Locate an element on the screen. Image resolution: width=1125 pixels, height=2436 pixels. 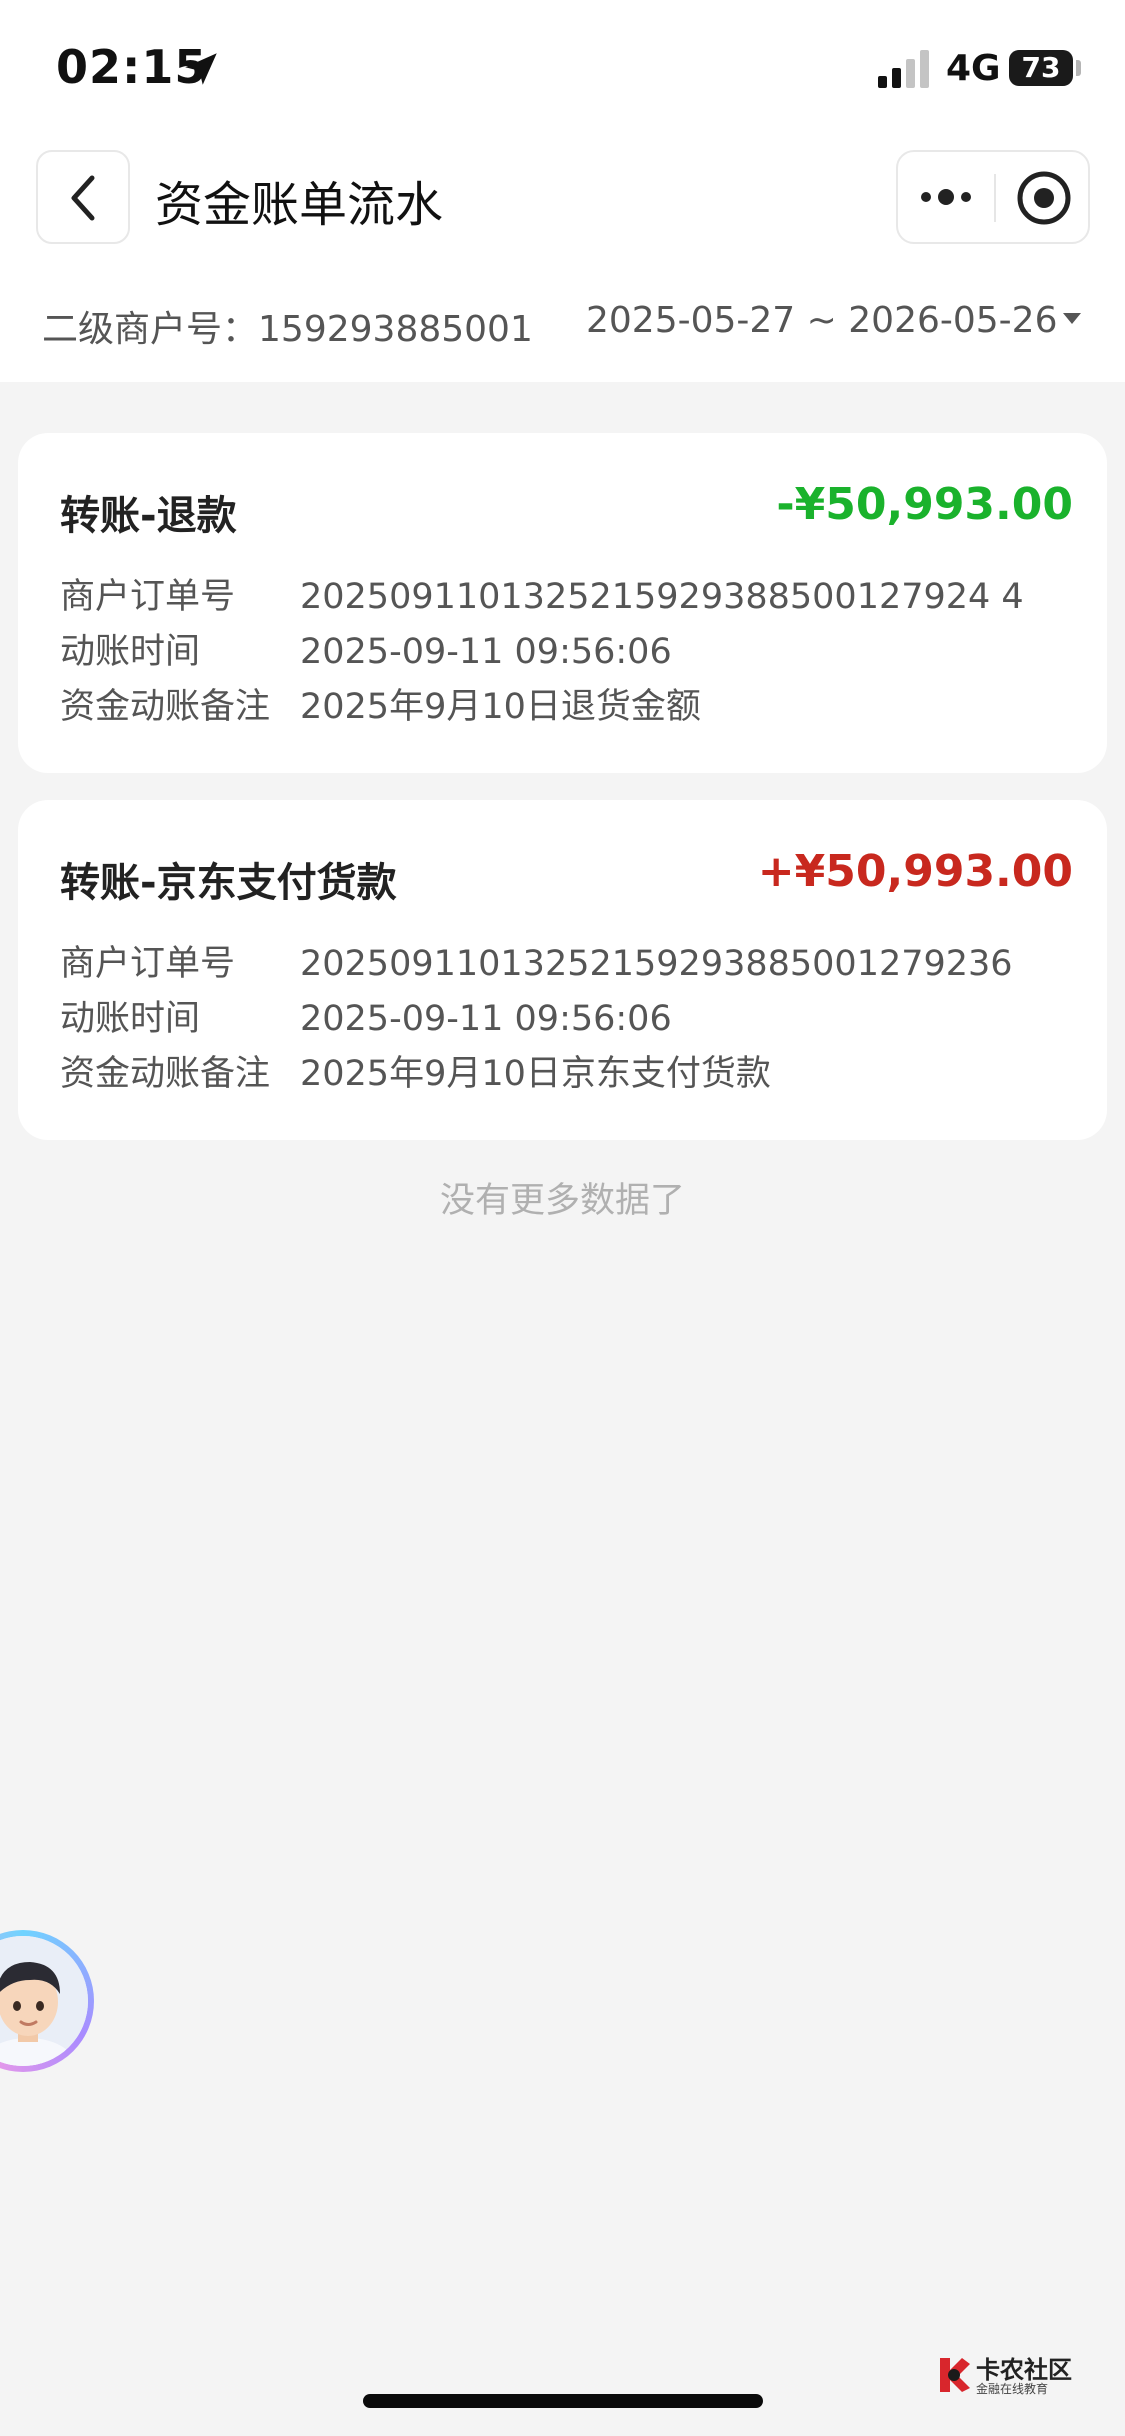
date-range-picker: 2025-05-27 ~ 2026-05-26 is located at coordinates (834, 320).